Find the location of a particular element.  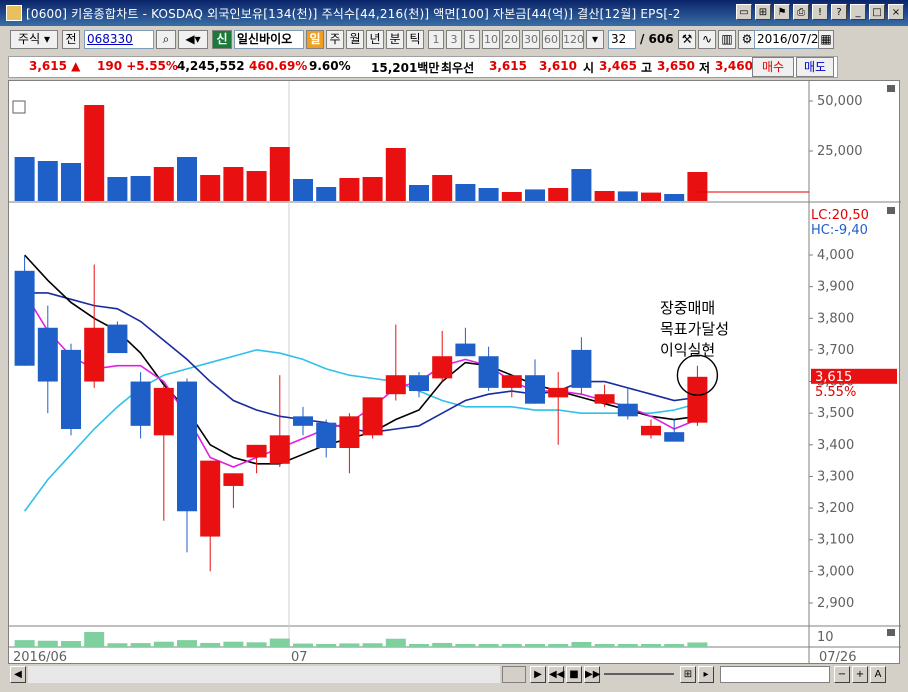

text-icon: A is located at coordinates (878, 674).